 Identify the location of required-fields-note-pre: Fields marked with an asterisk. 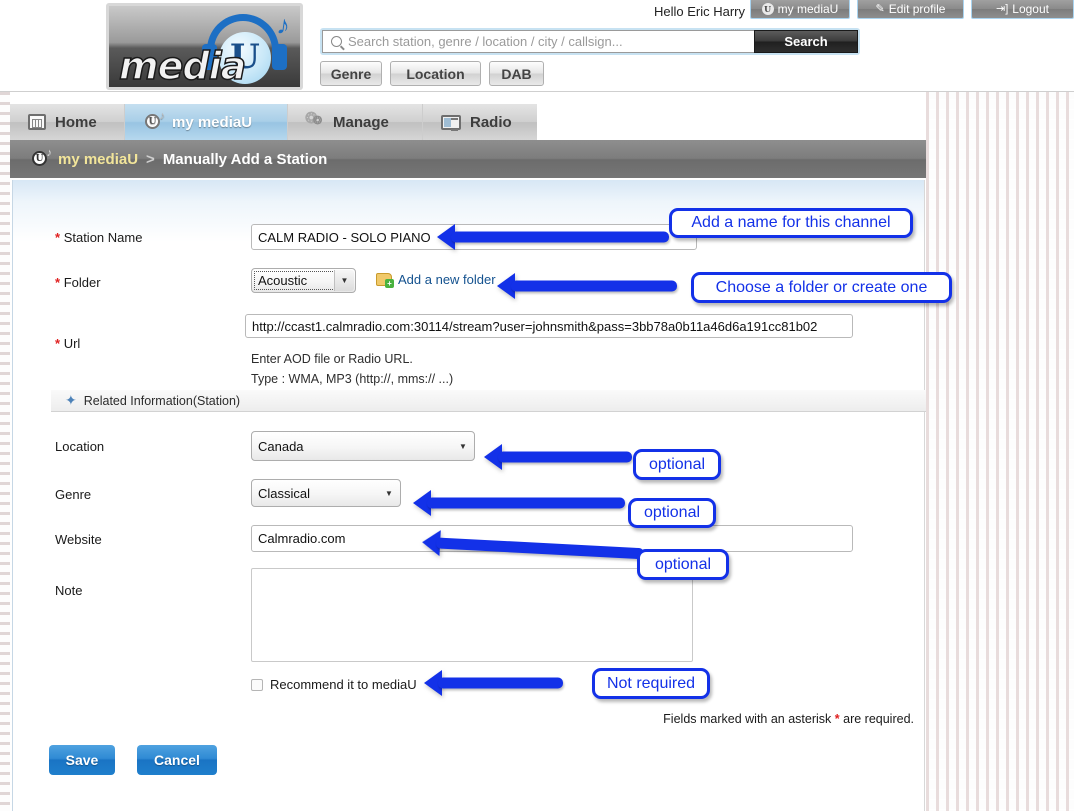
(749, 719).